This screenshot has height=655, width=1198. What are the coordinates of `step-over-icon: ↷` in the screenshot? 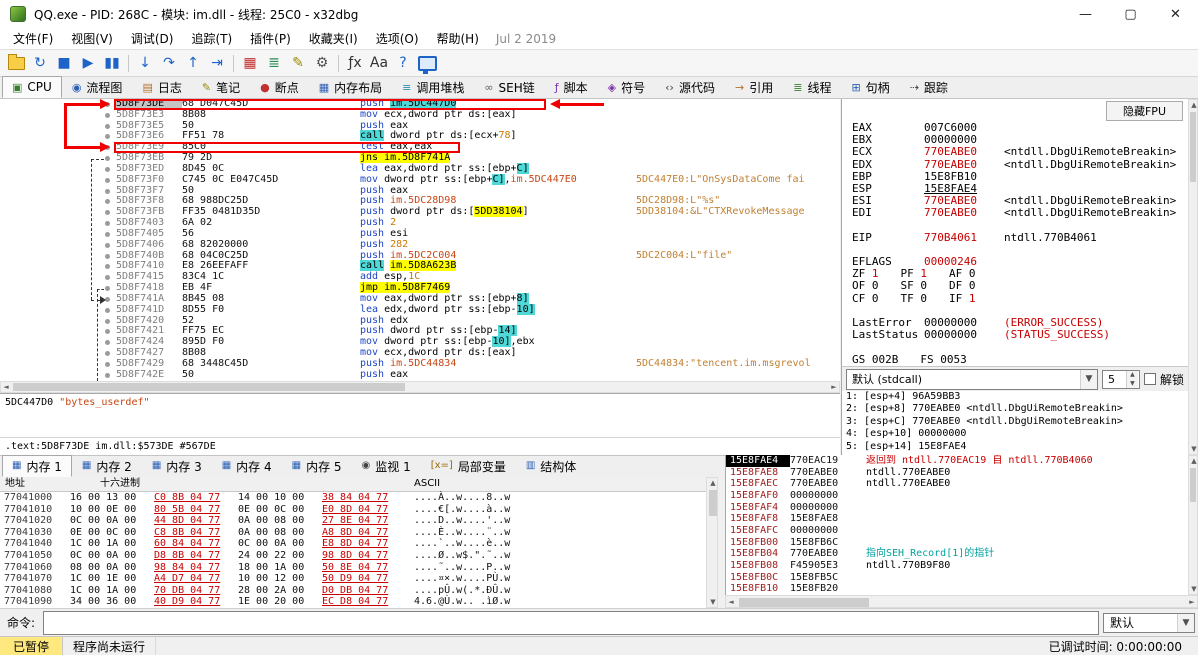 It's located at (169, 63).